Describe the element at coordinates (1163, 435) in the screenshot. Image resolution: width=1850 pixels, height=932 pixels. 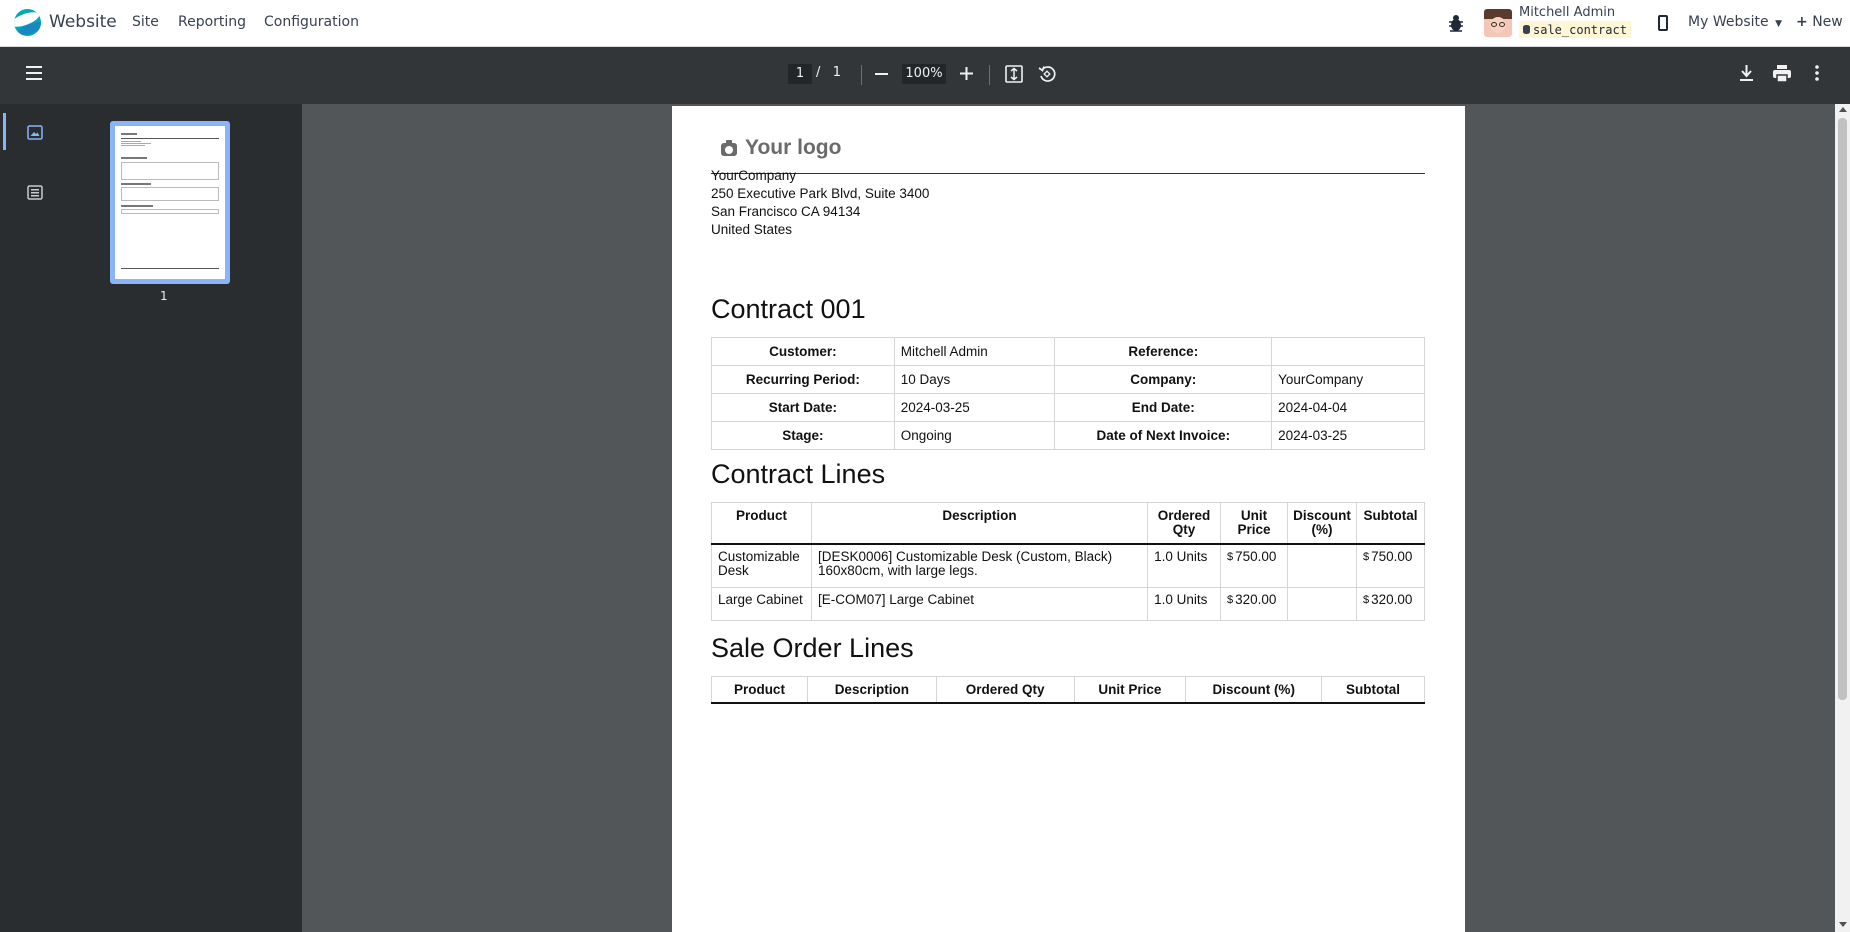
I see `next-invoice-label: Date of Next Invoice:` at that location.